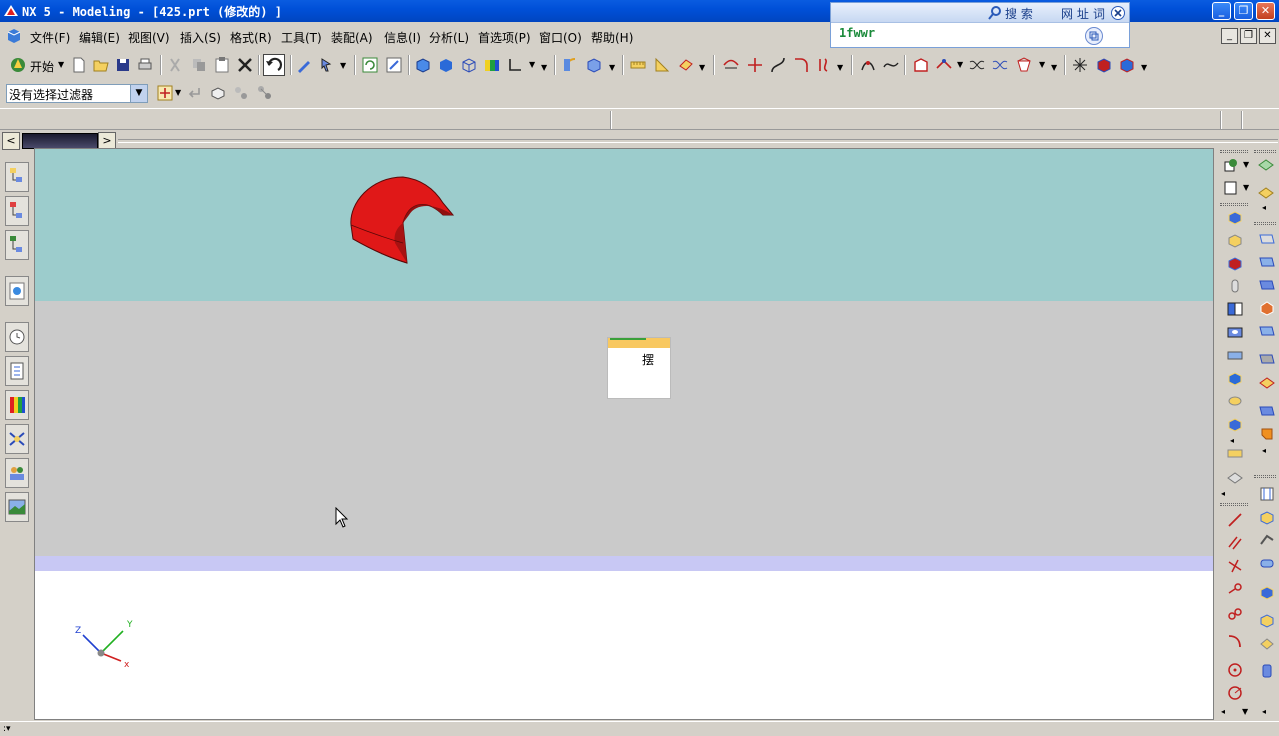  I want to click on cross-lines-icon, so click(1235, 566).